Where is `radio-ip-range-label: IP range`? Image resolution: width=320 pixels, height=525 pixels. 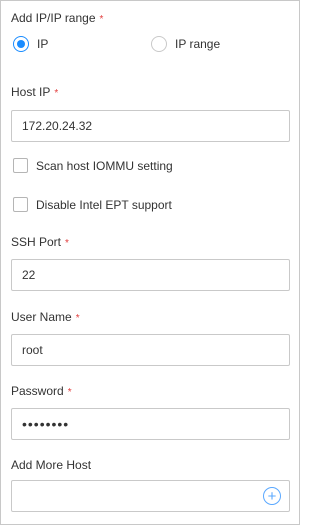 radio-ip-range-label: IP range is located at coordinates (198, 44).